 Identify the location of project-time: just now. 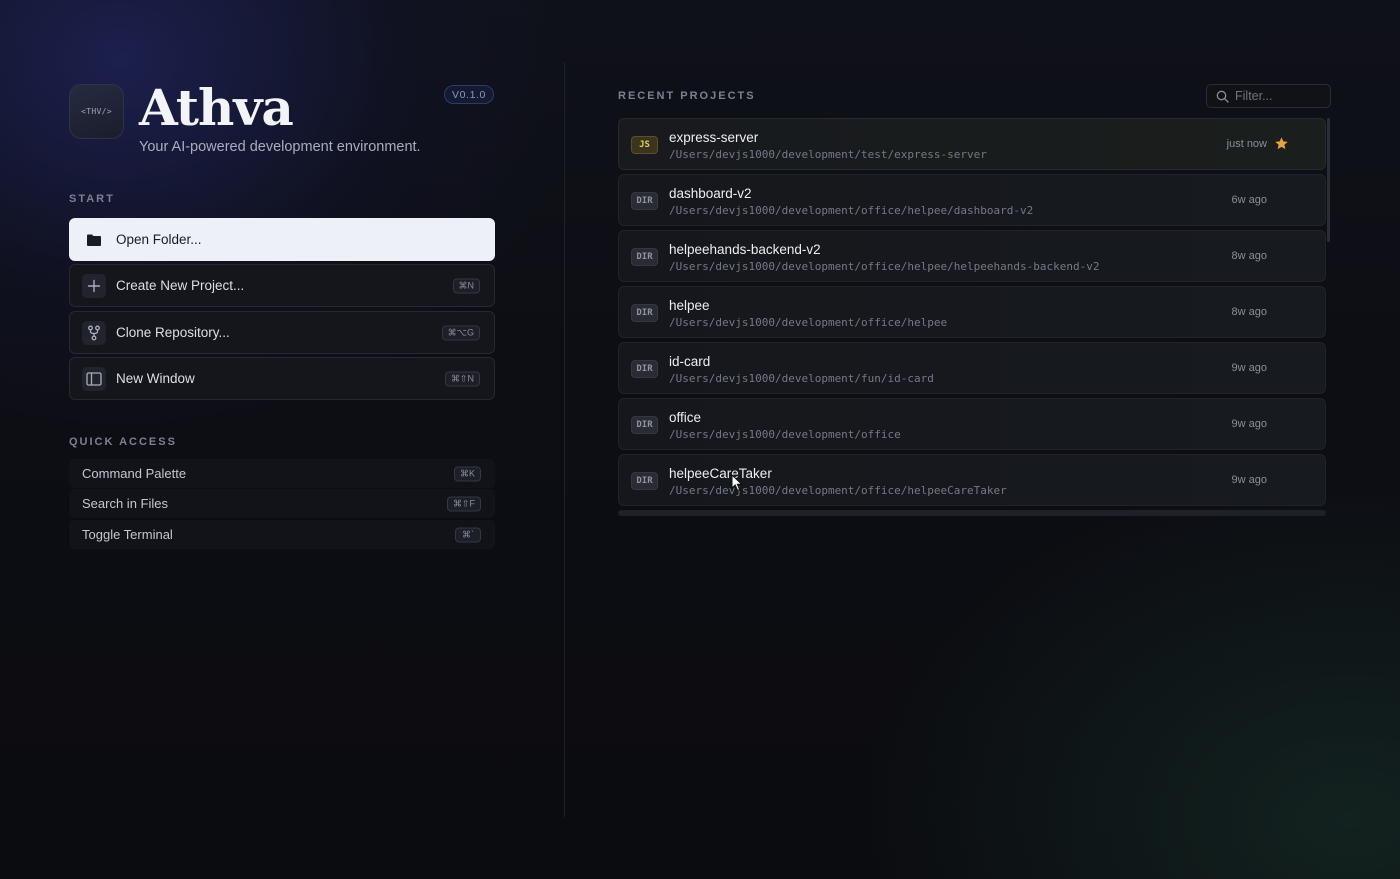
(1246, 144).